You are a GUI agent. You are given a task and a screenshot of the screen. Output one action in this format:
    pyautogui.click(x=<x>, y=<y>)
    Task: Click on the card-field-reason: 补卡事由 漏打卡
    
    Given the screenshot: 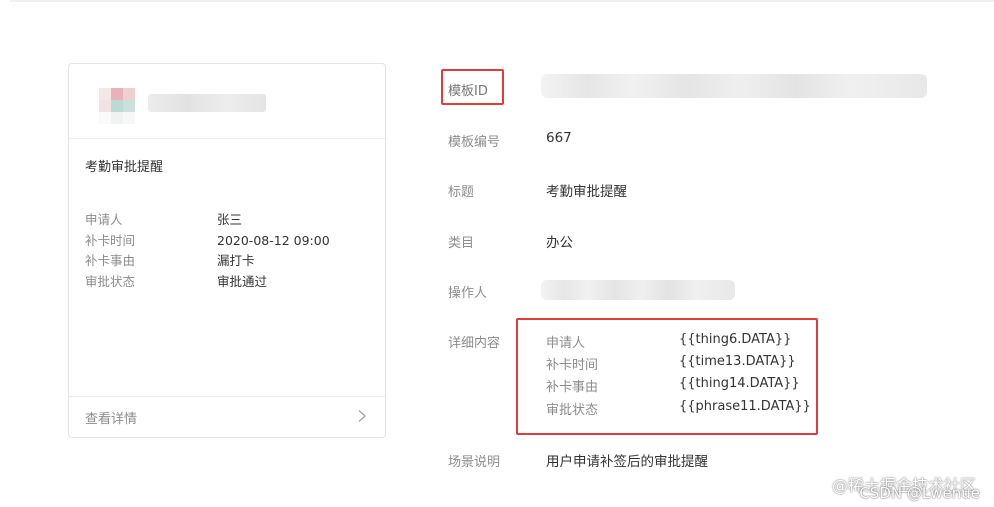 What is the action you would take?
    pyautogui.click(x=170, y=259)
    